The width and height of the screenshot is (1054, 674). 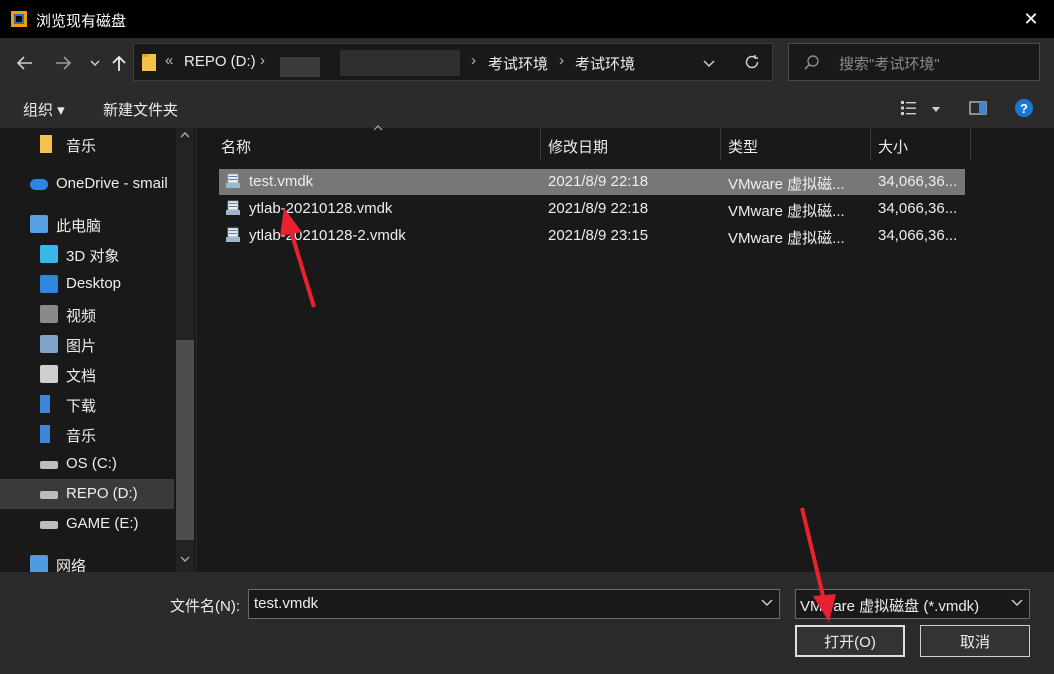 What do you see at coordinates (922, 108) in the screenshot?
I see `view-options-button` at bounding box center [922, 108].